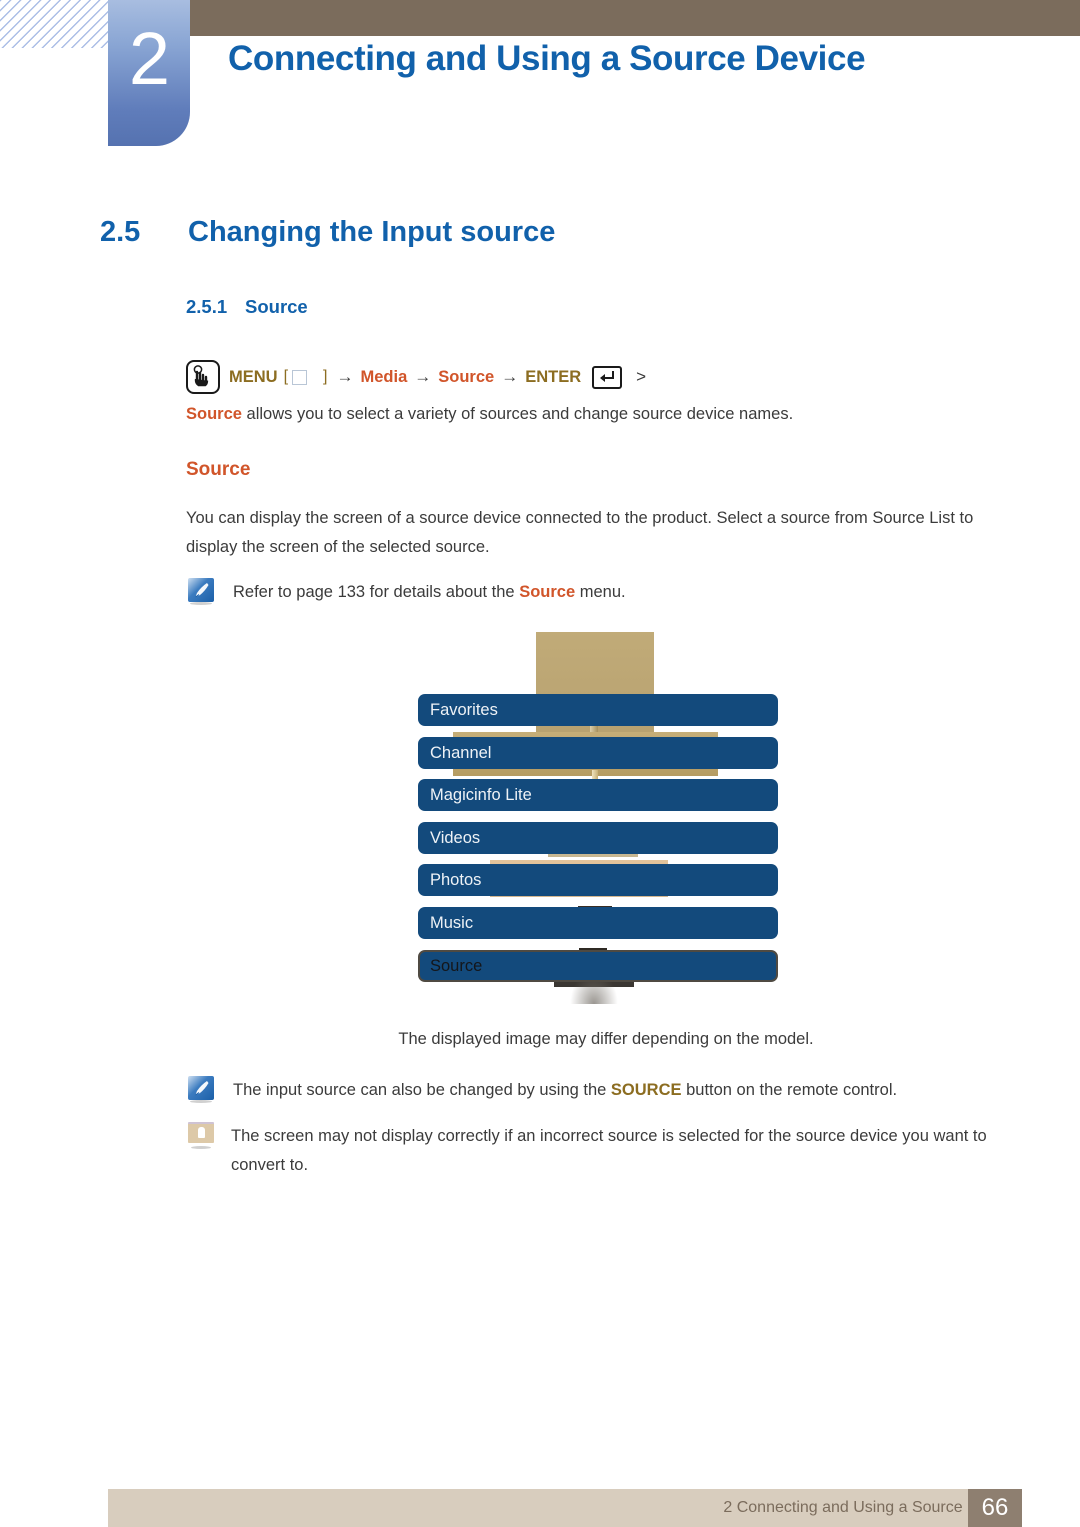 The image size is (1080, 1527). Describe the element at coordinates (300, 377) in the screenshot. I see `square-button-icon` at that location.